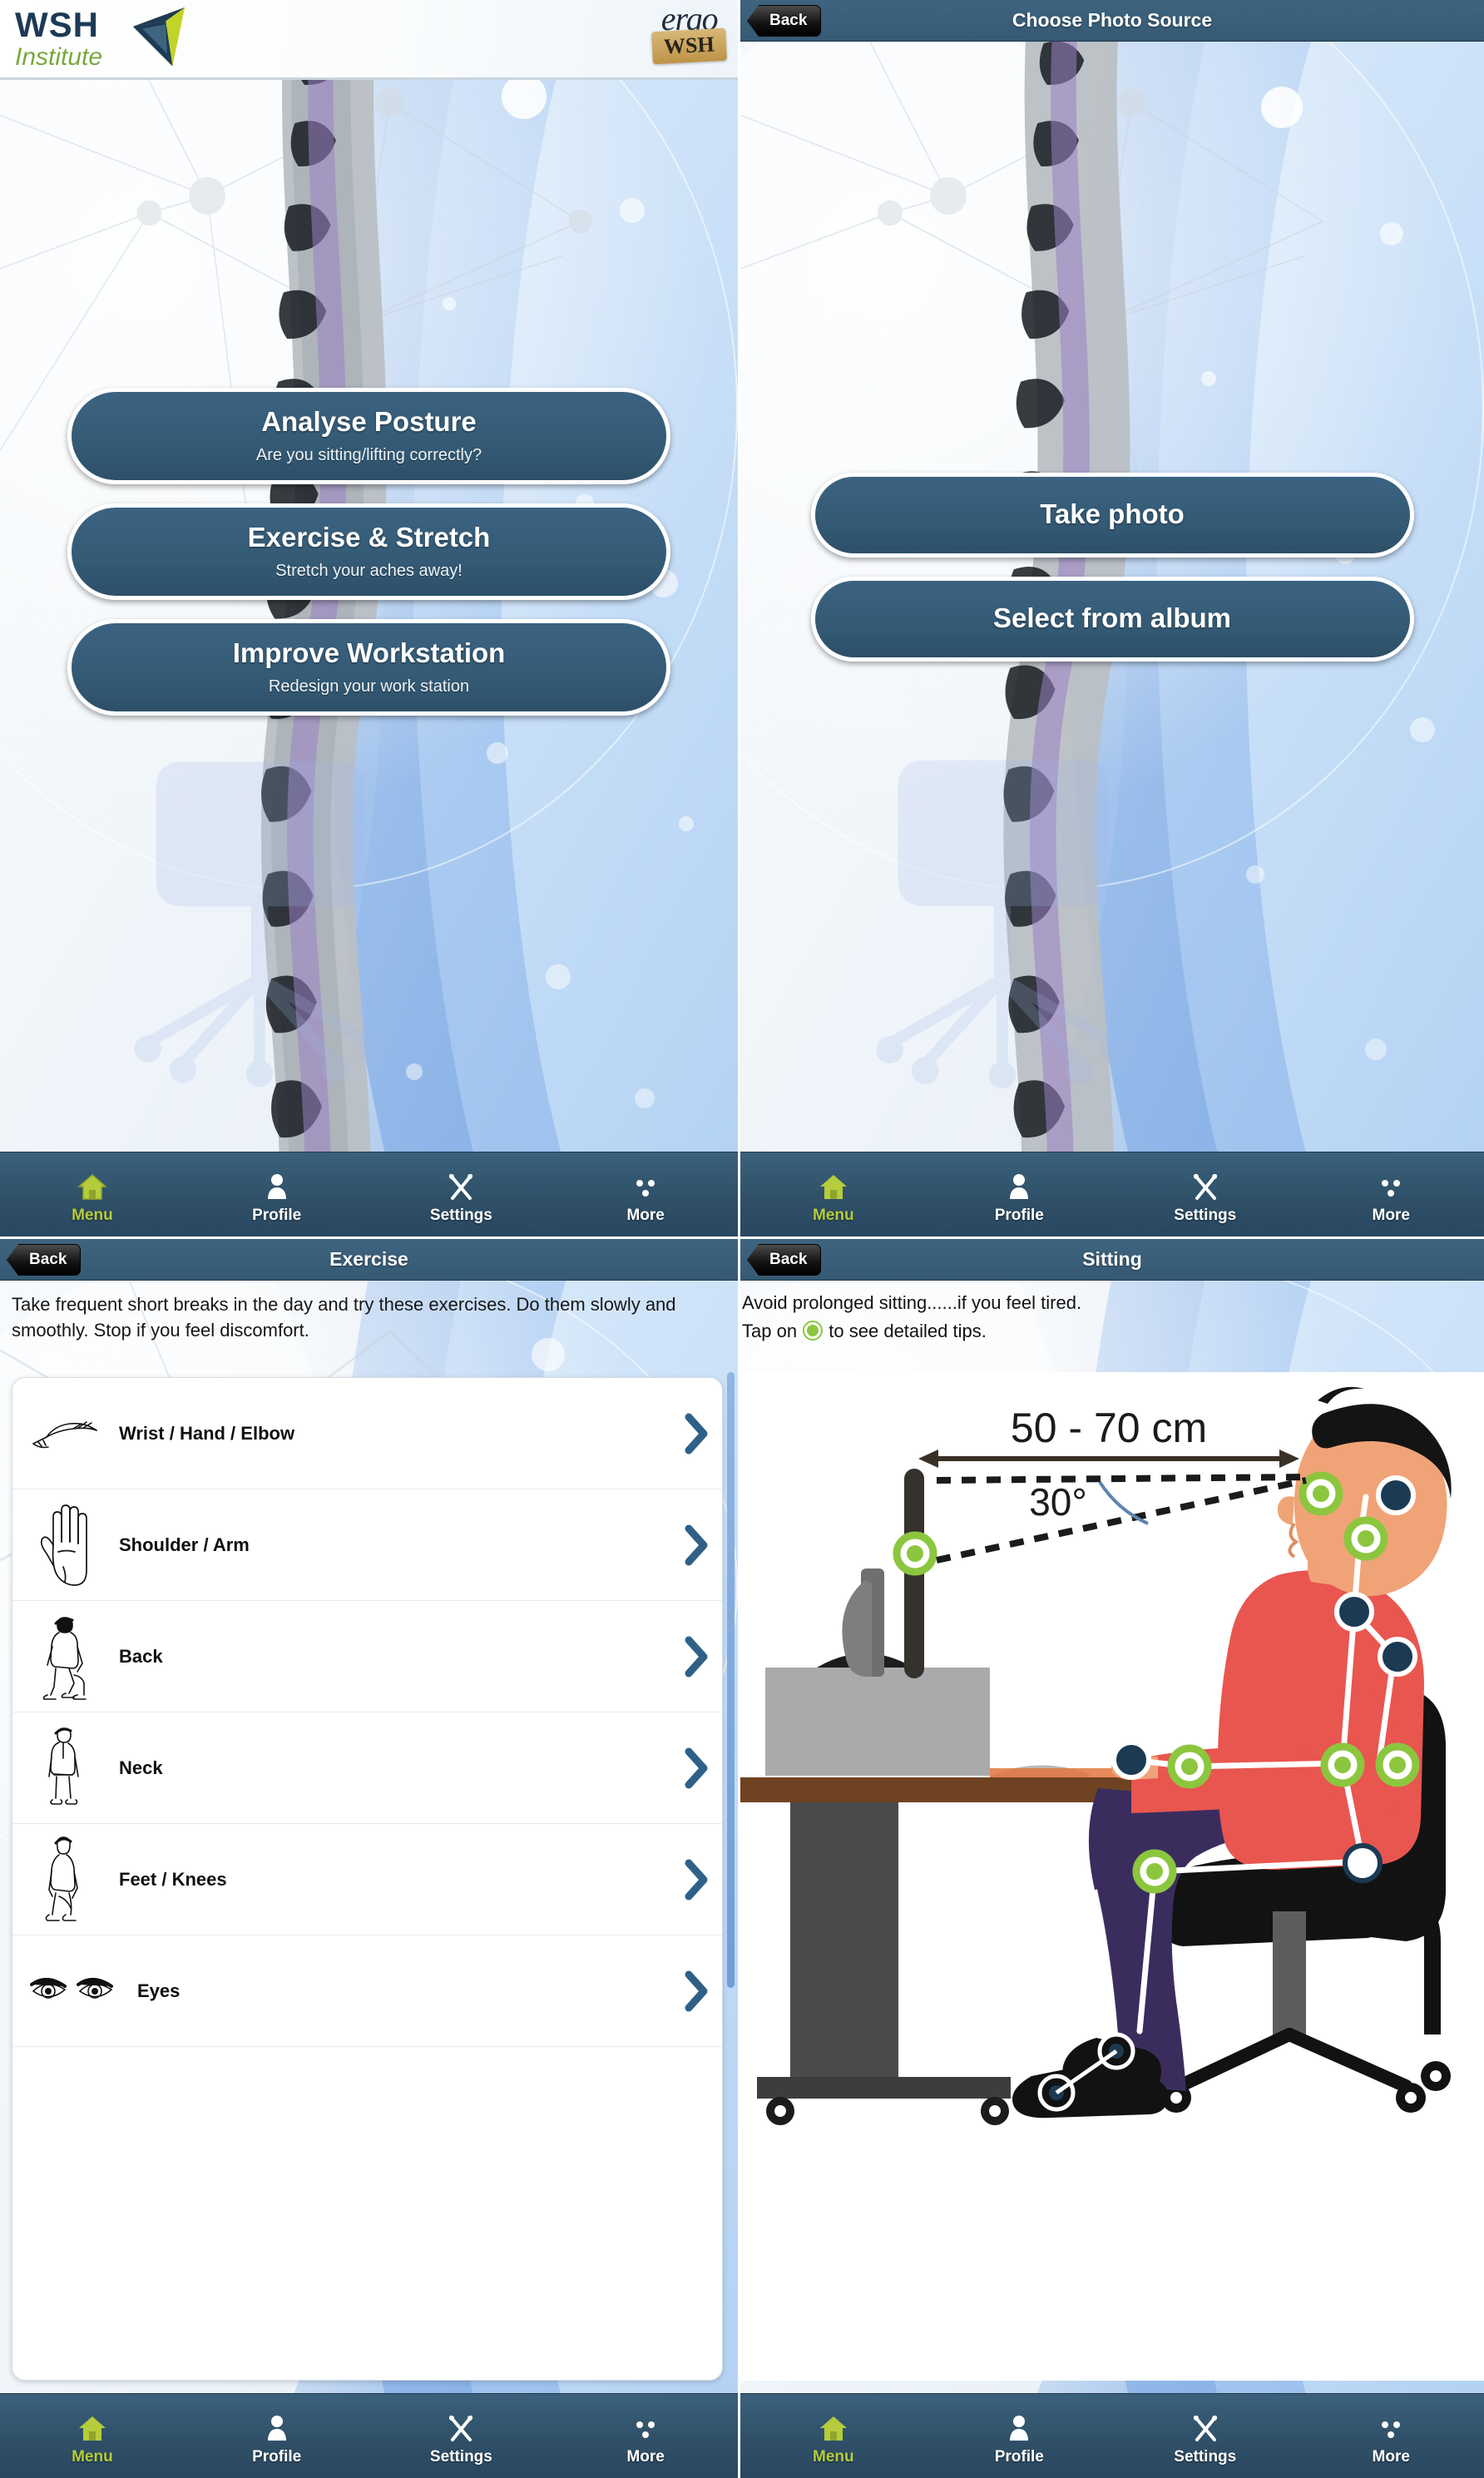 The image size is (1484, 2478). Describe the element at coordinates (369, 421) in the screenshot. I see `analyse-posture-title: Analyse Posture` at that location.